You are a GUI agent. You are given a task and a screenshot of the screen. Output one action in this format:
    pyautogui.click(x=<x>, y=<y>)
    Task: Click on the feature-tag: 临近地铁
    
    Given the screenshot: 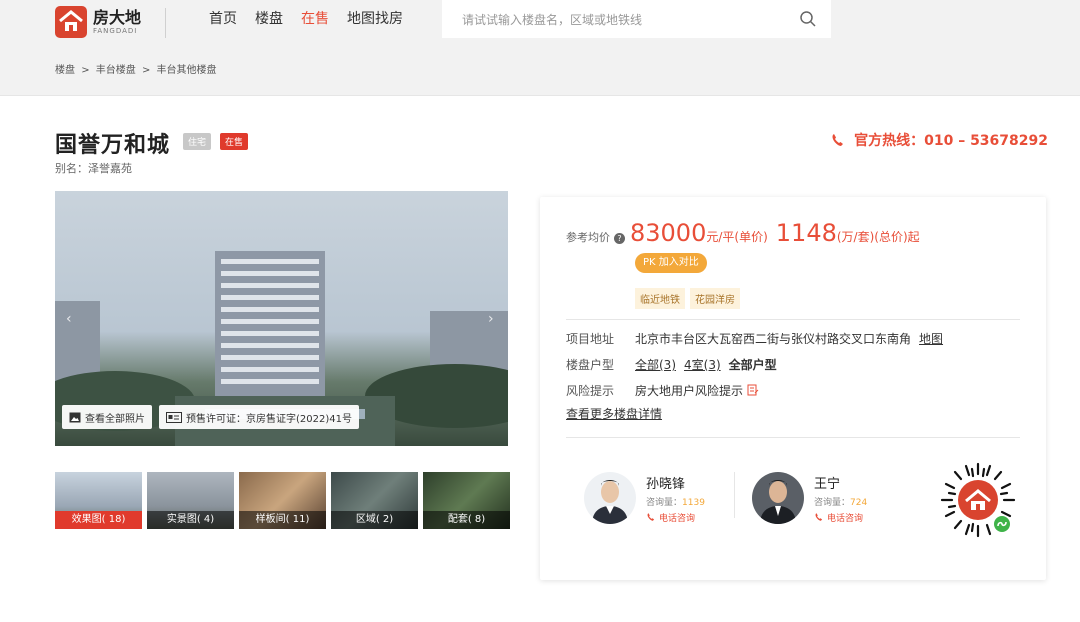 What is the action you would take?
    pyautogui.click(x=660, y=298)
    